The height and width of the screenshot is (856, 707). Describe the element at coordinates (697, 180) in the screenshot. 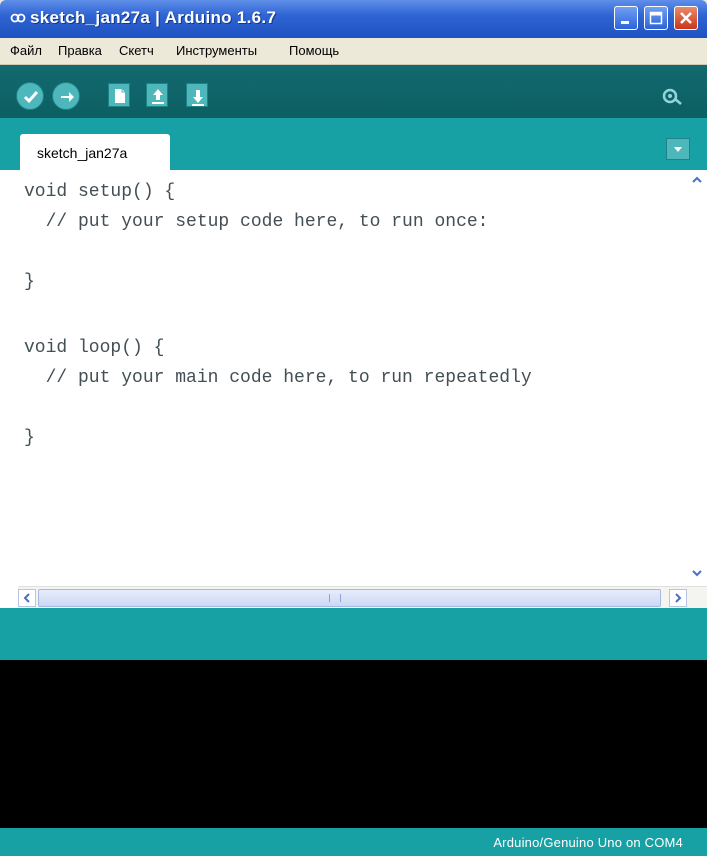

I see `scroll-up-arrow-icon` at that location.